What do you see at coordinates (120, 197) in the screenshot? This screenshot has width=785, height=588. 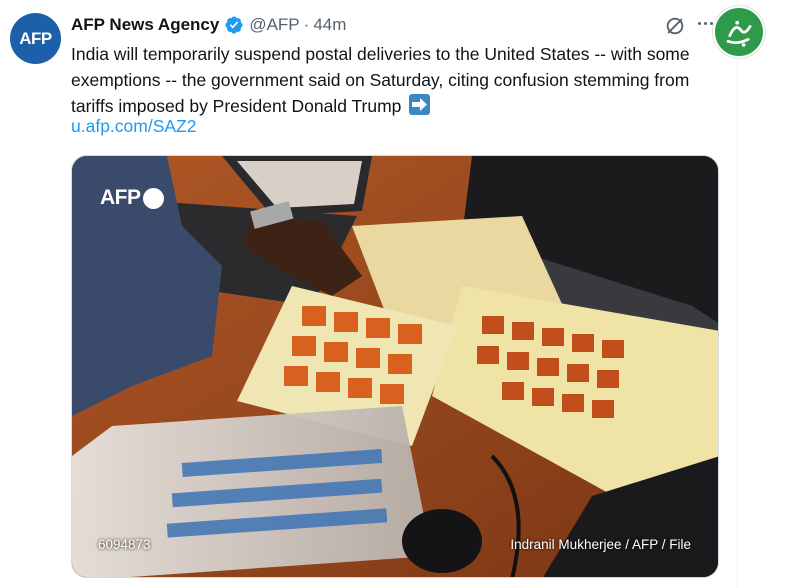 I see `afp-logo-text: AFP` at bounding box center [120, 197].